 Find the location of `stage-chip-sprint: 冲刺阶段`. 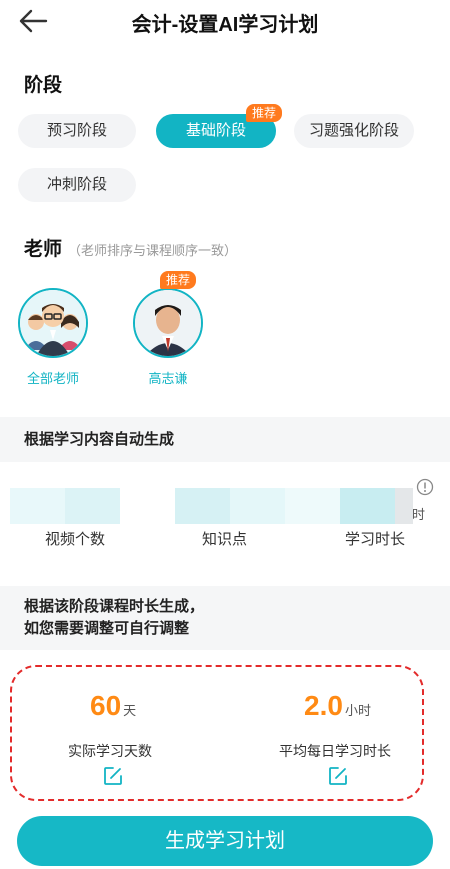

stage-chip-sprint: 冲刺阶段 is located at coordinates (77, 185).